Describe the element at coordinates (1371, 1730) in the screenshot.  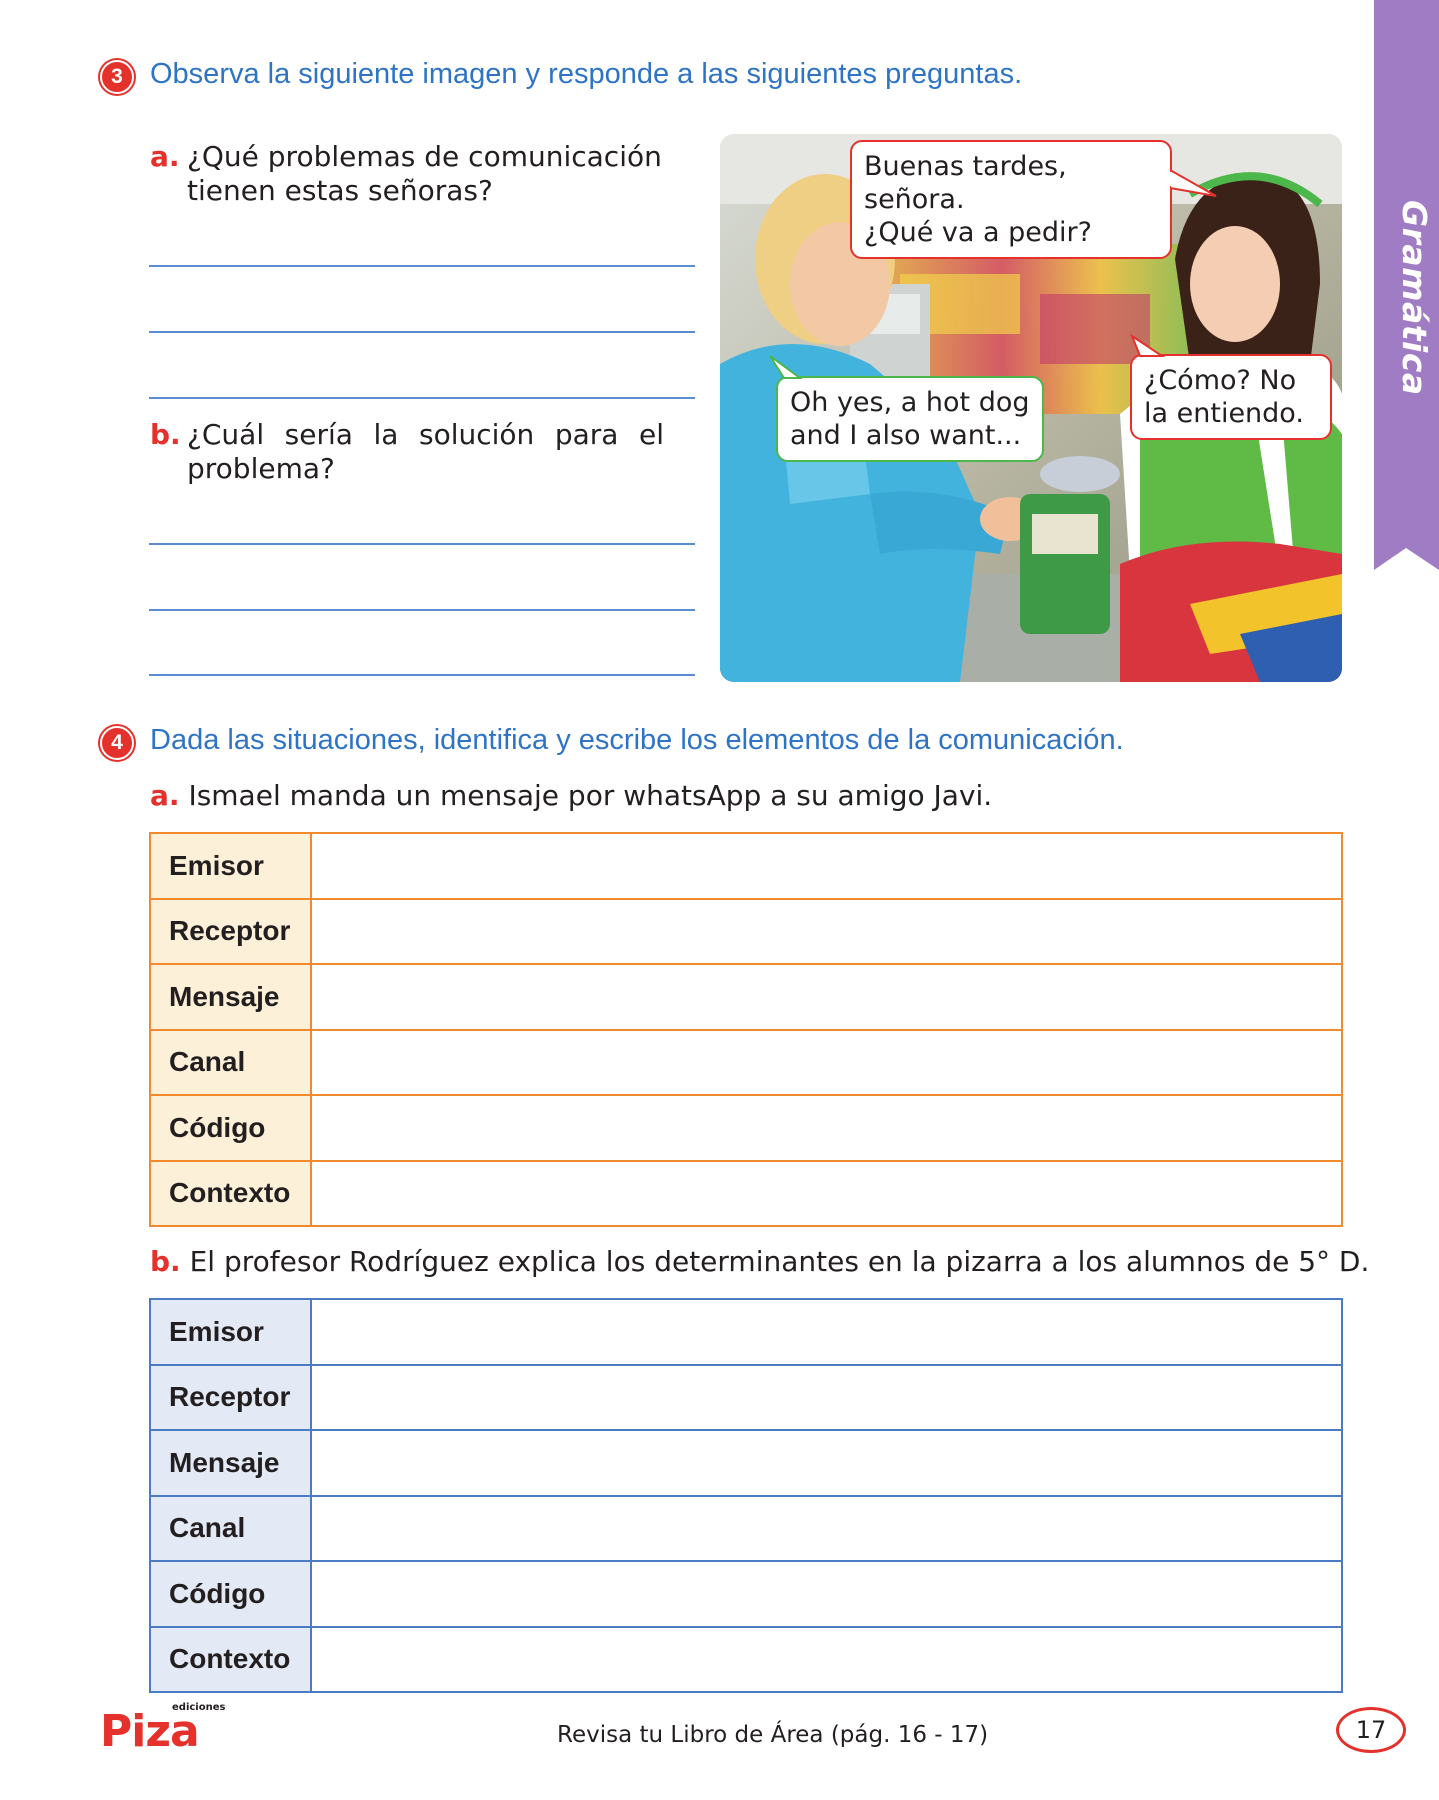
I see `page-number: 17` at that location.